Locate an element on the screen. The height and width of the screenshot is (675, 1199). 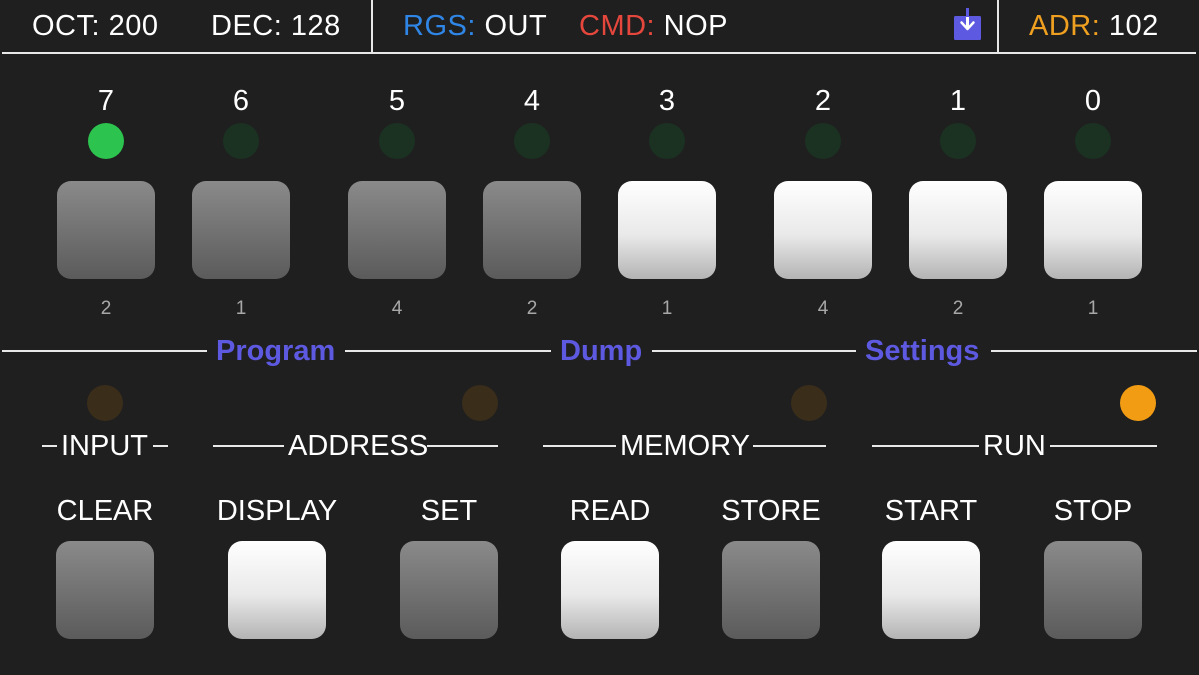
group-label-input: INPUT is located at coordinates (104, 446).